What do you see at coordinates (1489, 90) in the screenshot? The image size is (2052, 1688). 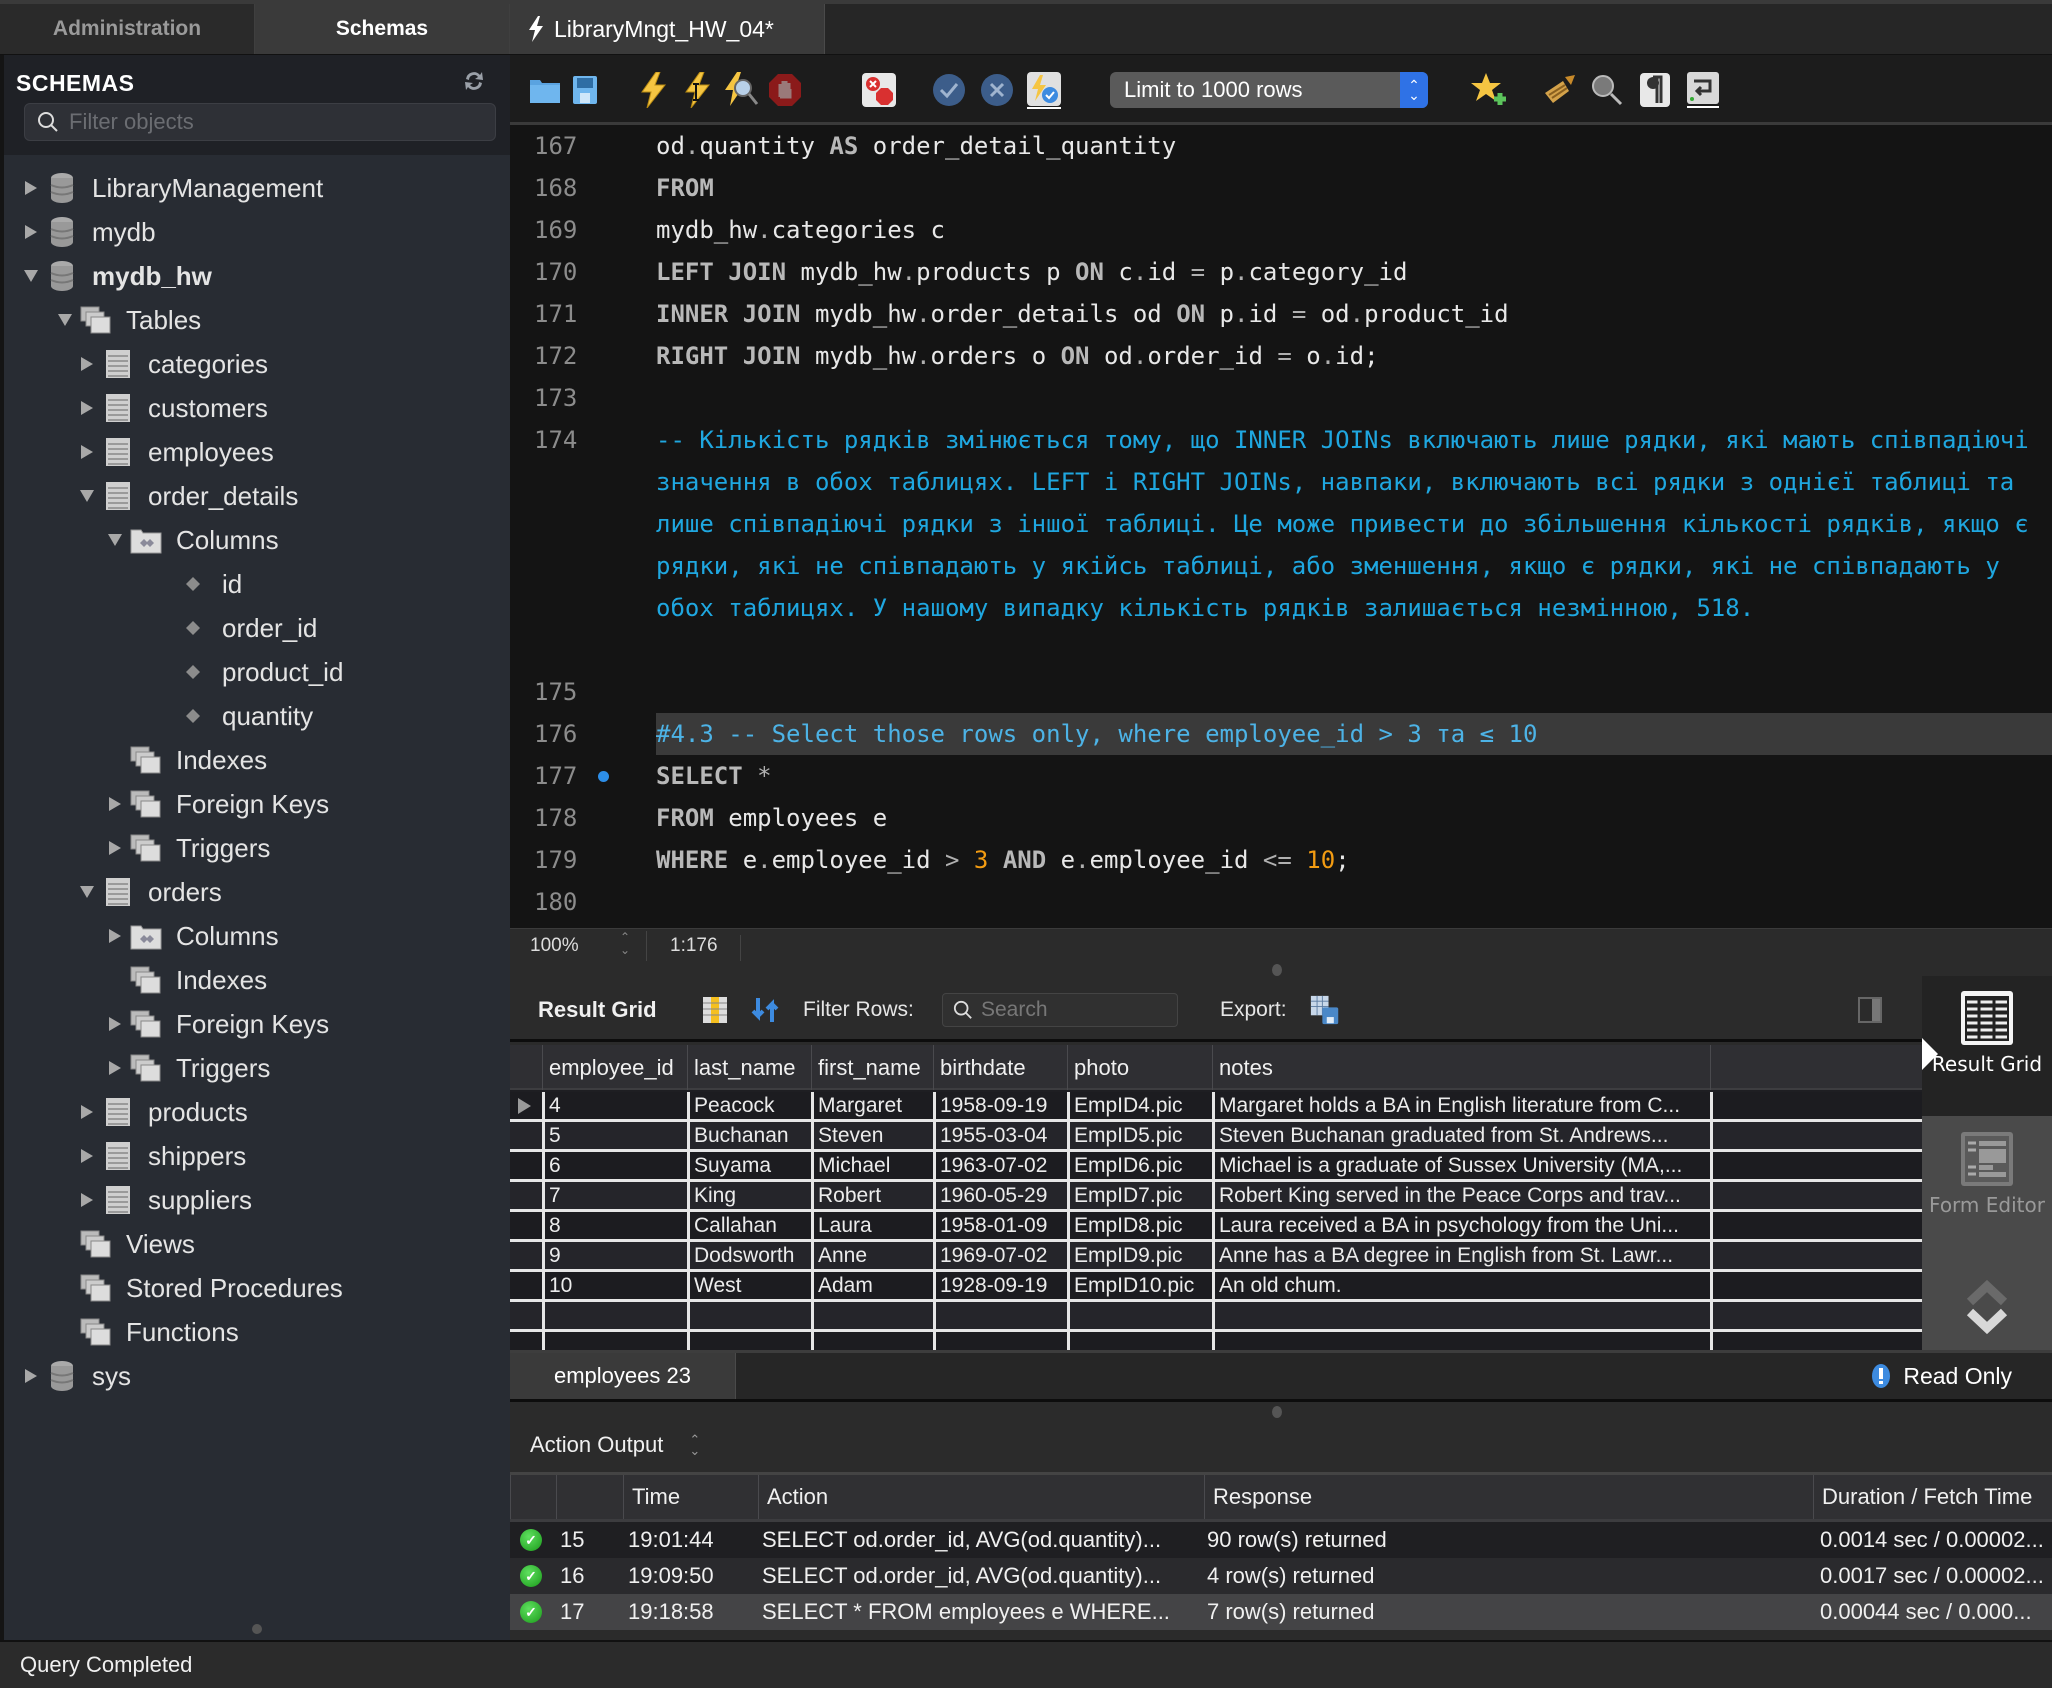 I see `add-snippet-icon` at bounding box center [1489, 90].